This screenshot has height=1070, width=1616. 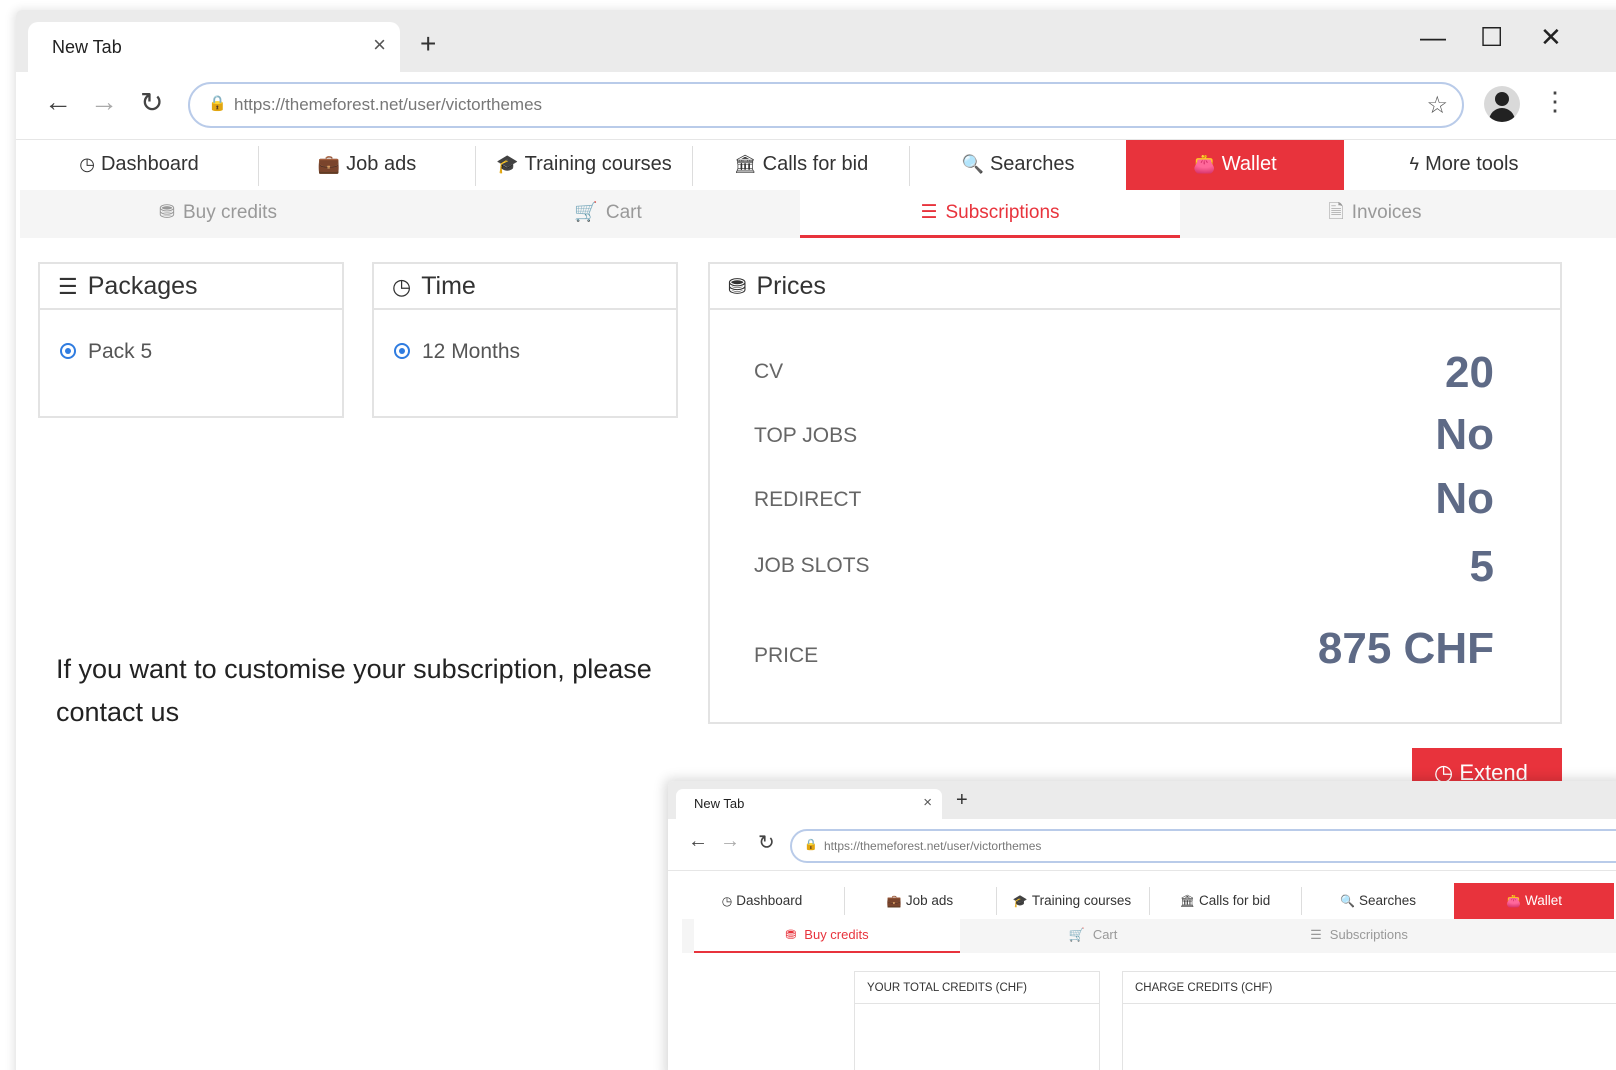 What do you see at coordinates (1433, 37) in the screenshot?
I see `minimize-icon: —` at bounding box center [1433, 37].